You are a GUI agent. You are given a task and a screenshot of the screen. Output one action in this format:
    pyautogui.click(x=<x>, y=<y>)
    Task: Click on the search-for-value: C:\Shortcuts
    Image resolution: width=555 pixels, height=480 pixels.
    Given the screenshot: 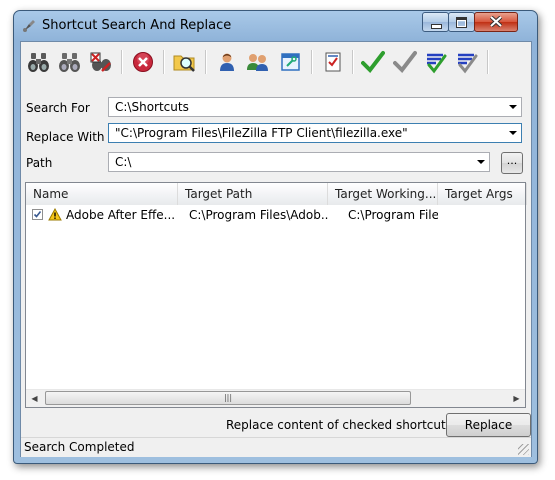 What is the action you would take?
    pyautogui.click(x=152, y=107)
    